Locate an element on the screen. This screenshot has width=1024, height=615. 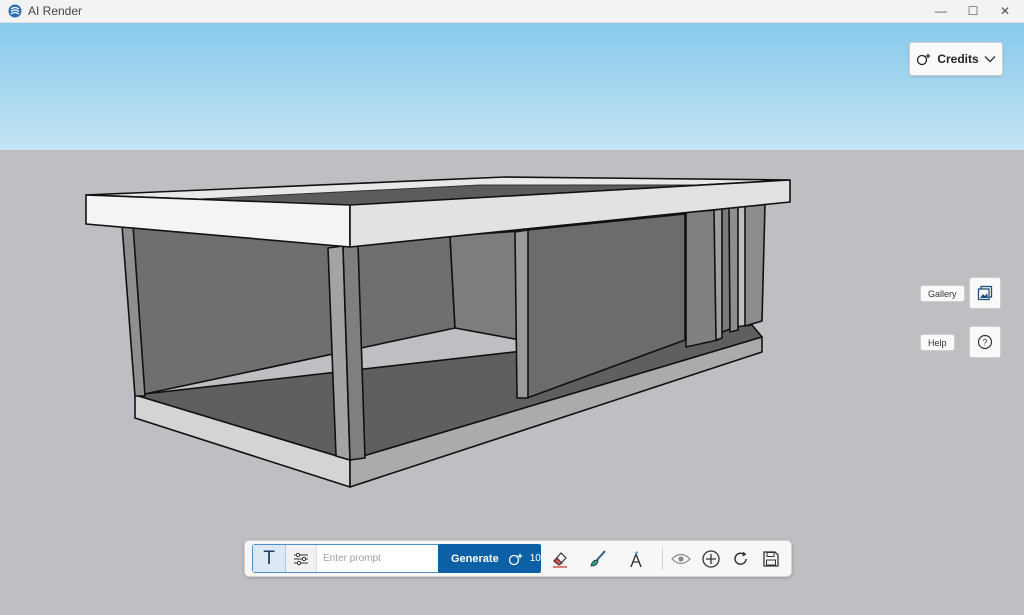
style-icon is located at coordinates (636, 558).